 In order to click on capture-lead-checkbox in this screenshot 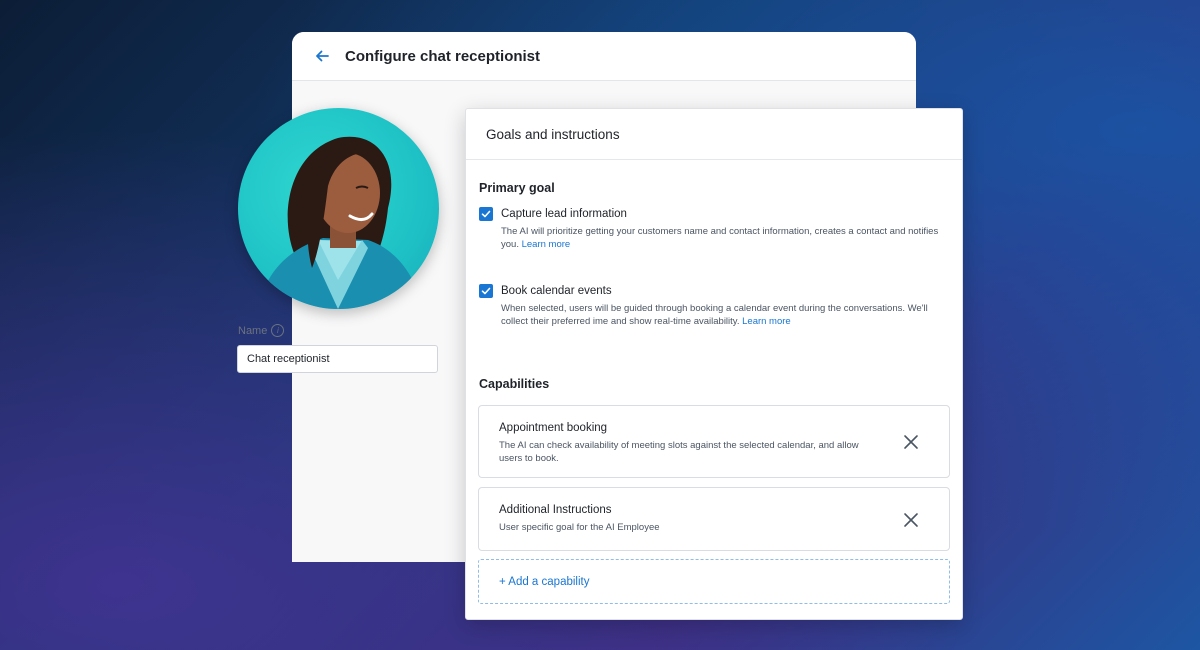, I will do `click(486, 214)`.